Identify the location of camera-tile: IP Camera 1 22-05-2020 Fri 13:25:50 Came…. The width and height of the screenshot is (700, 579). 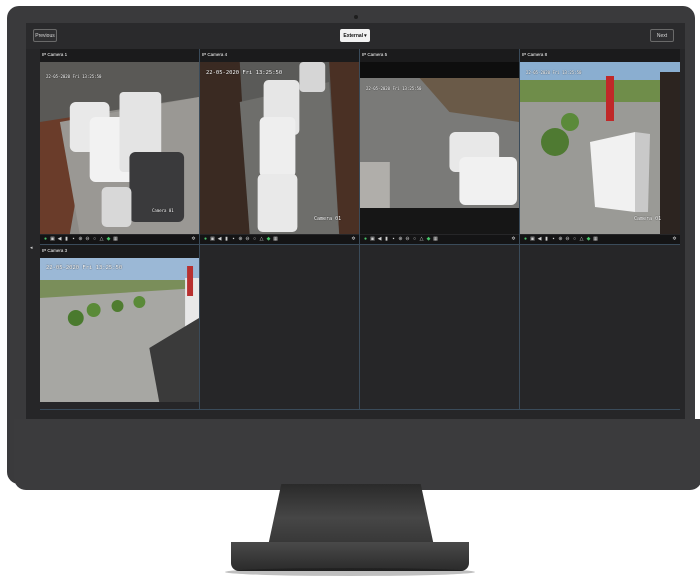
(120, 147).